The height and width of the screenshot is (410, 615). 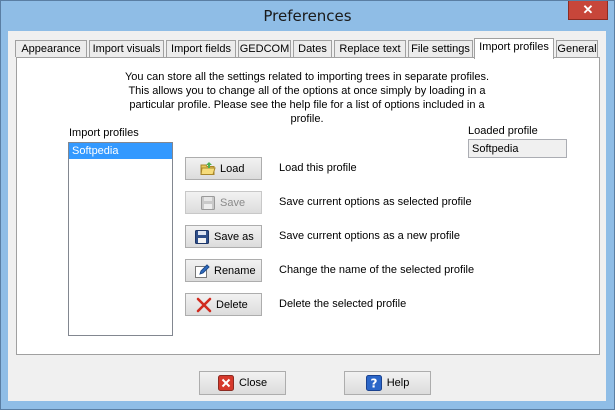 I want to click on help-button: ? Help, so click(x=387, y=383).